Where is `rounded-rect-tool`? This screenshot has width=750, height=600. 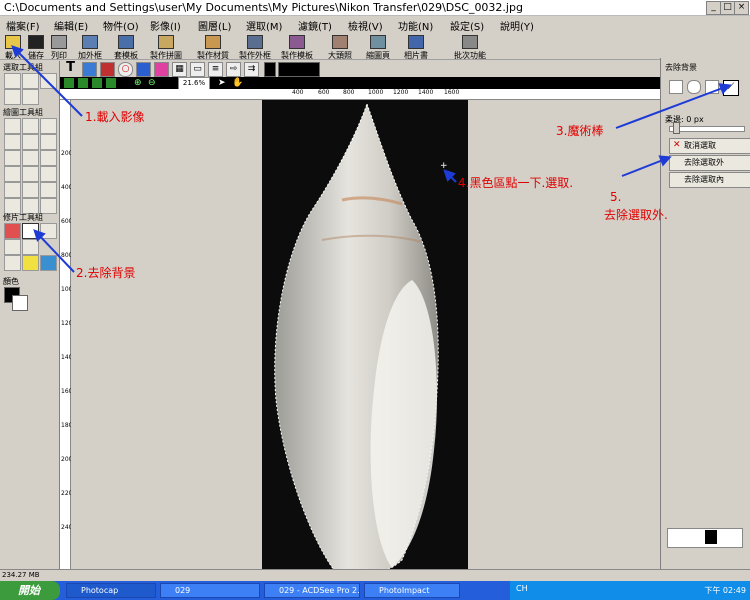
rounded-rect-tool is located at coordinates (48, 190).